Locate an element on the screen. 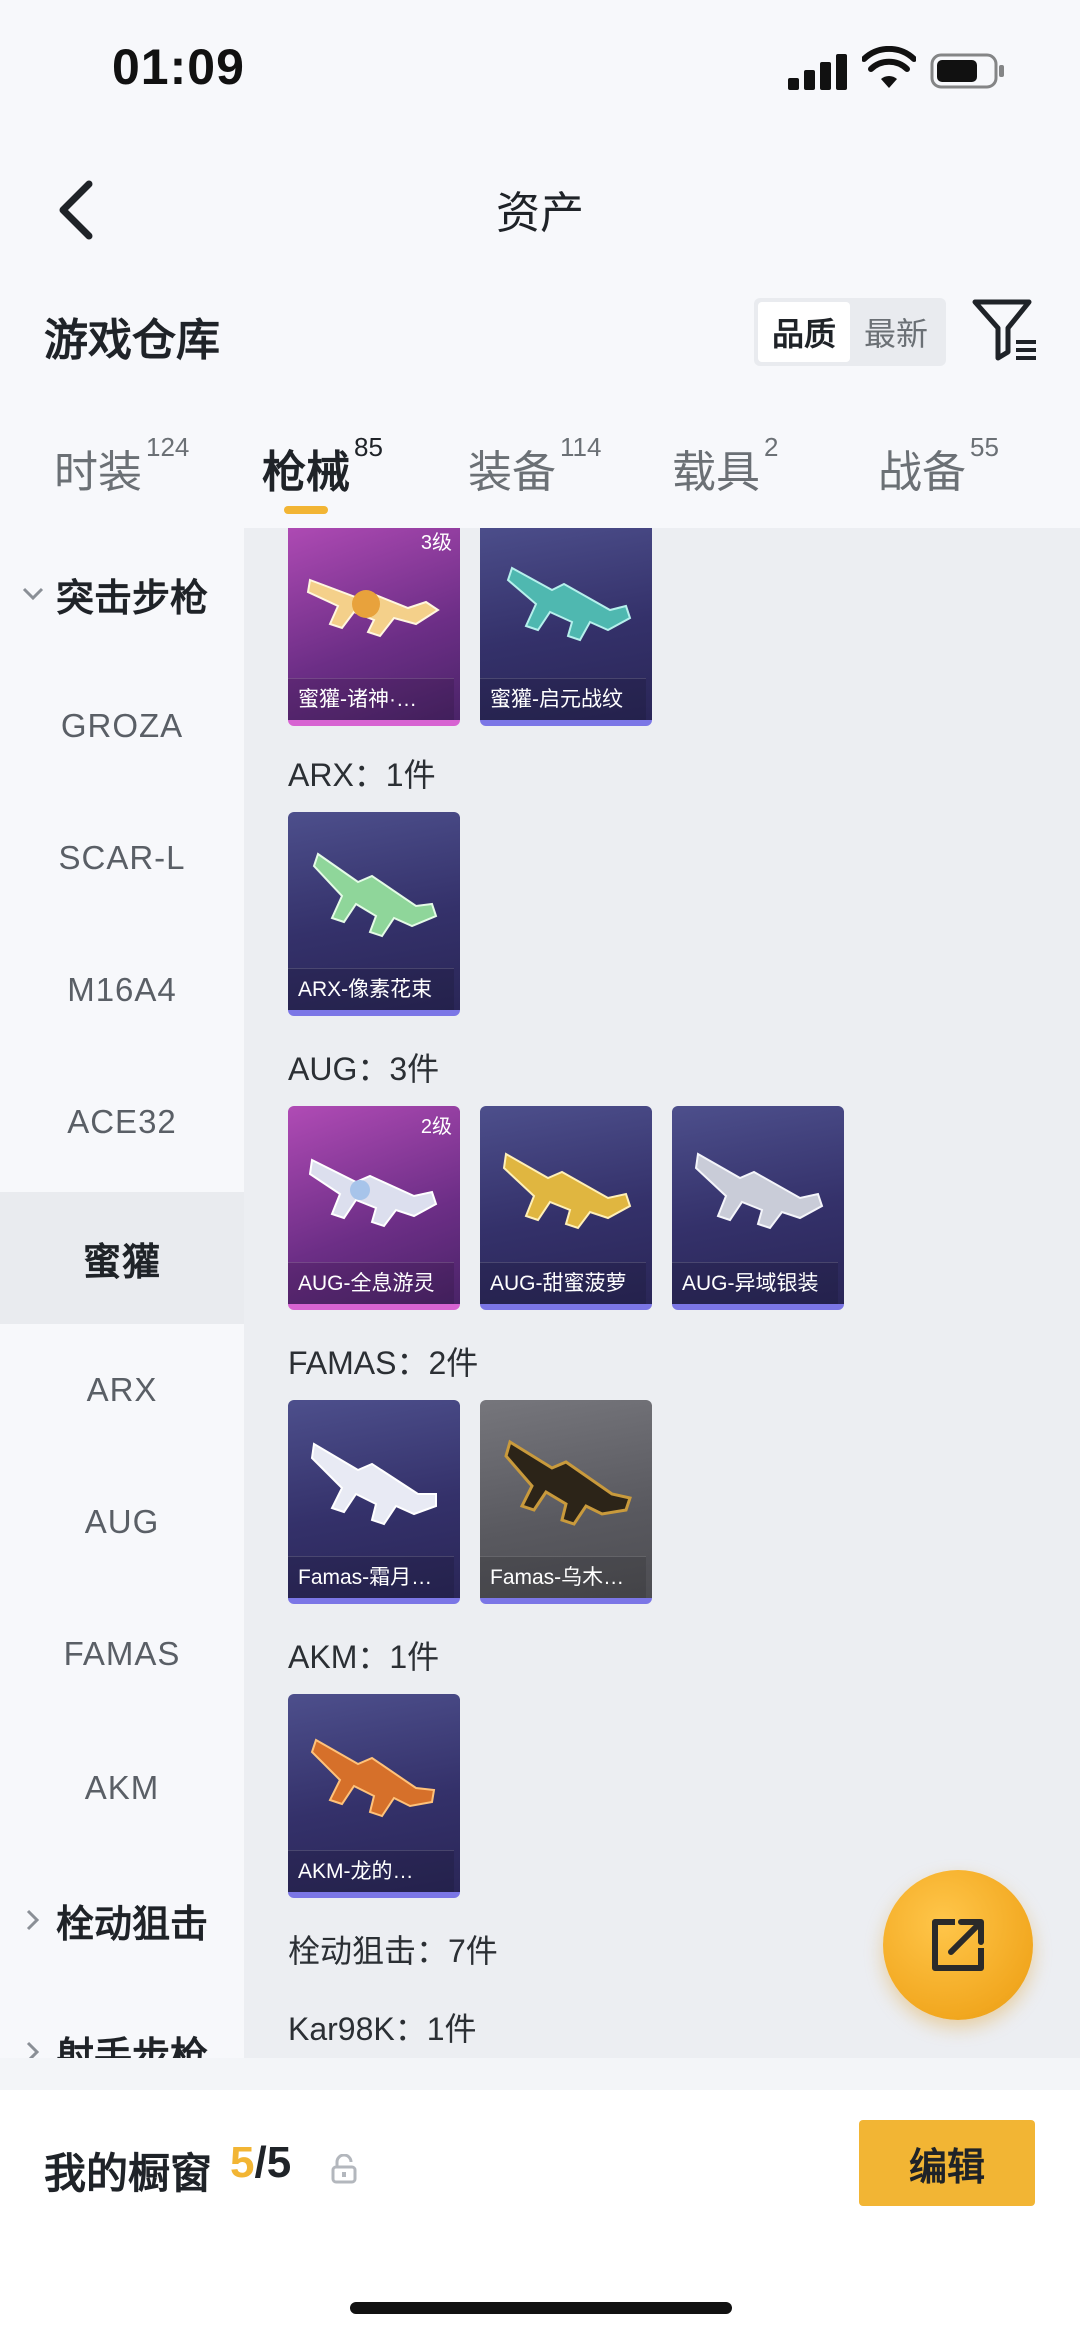 The image size is (1080, 2337). sidebar-category-label: 突击步枪 is located at coordinates (132, 598).